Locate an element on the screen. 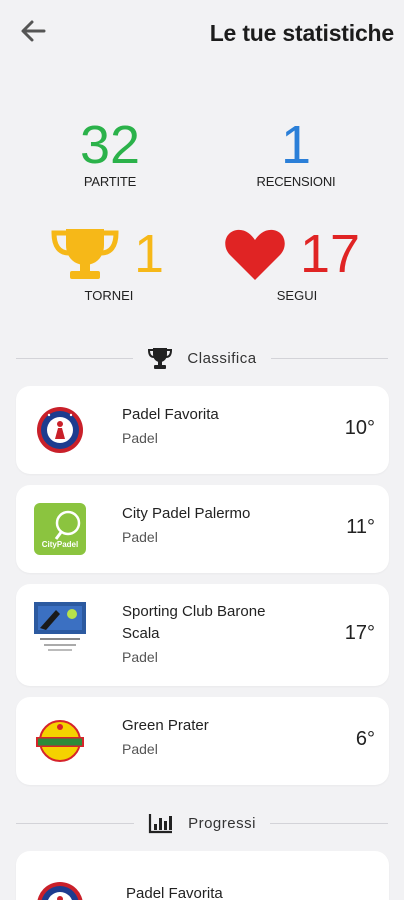  stat-partite: 32 PARTITE is located at coordinates (110, 153).